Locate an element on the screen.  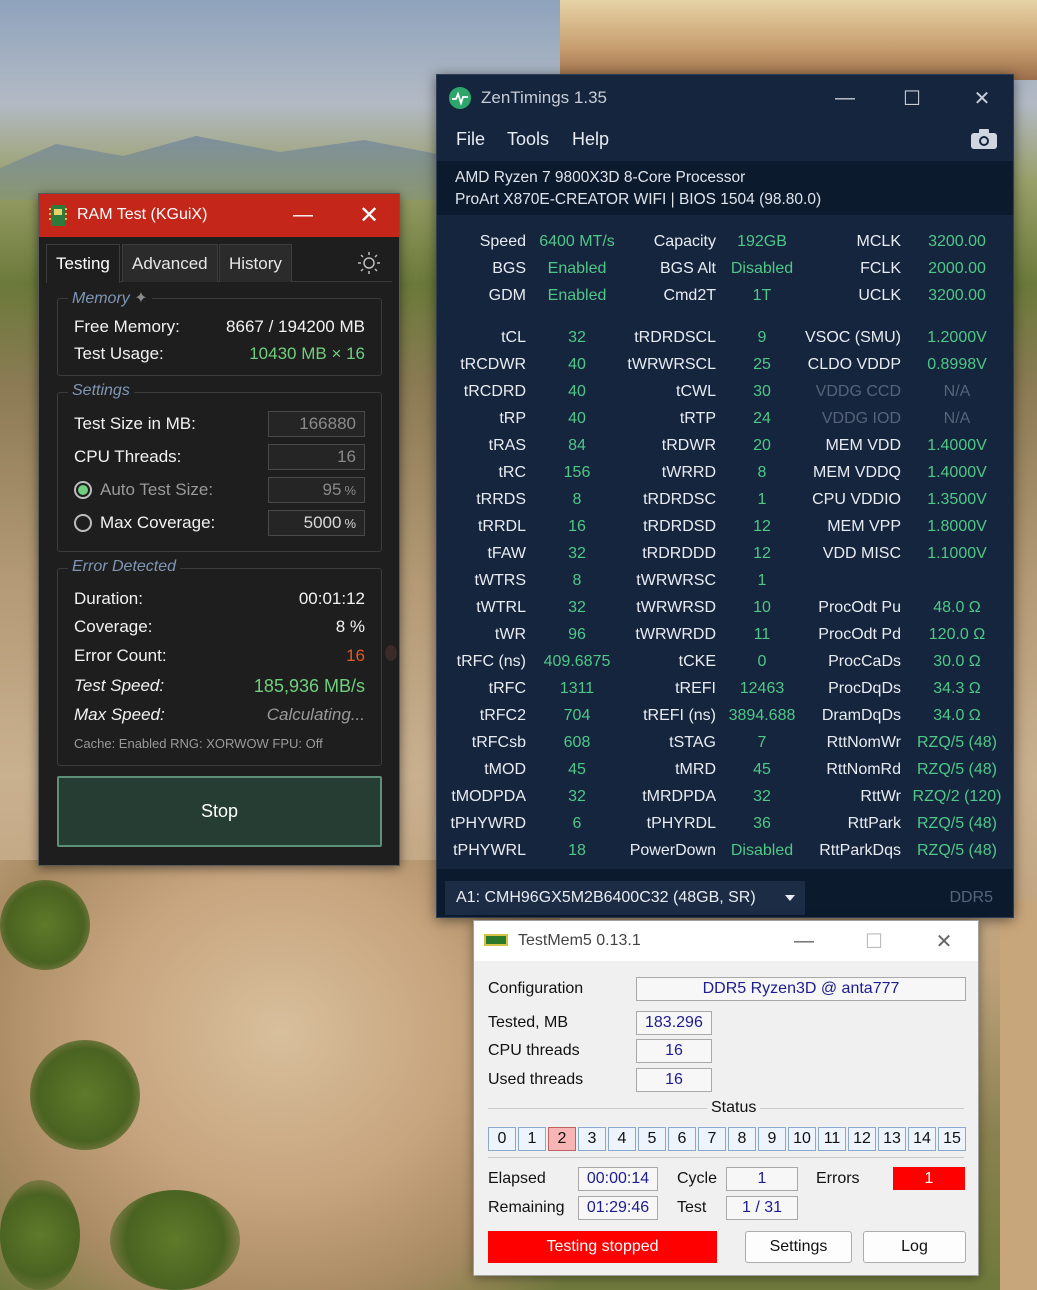
timing-label: tWRWRDD is located at coordinates (675, 634).